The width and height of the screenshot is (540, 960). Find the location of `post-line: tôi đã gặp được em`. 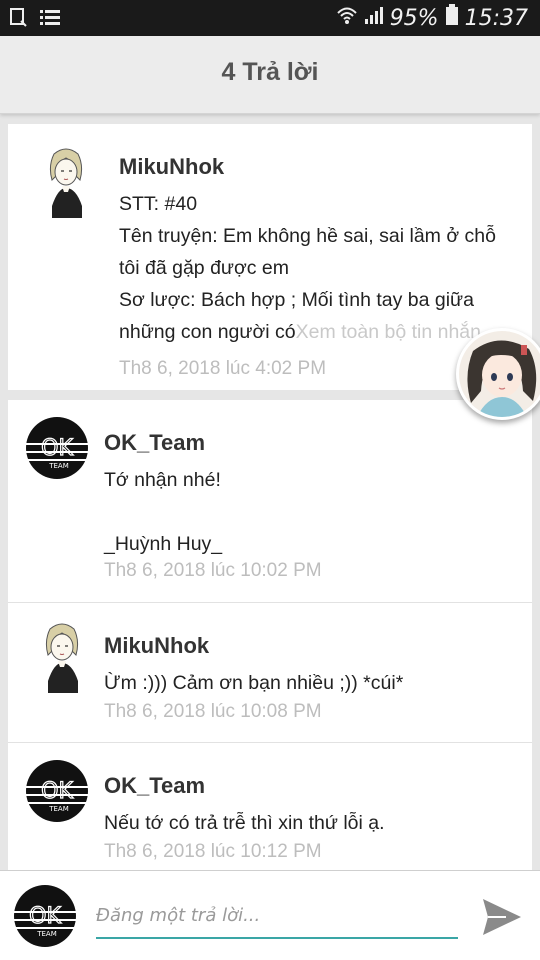

post-line: tôi đã gặp được em is located at coordinates (204, 268).